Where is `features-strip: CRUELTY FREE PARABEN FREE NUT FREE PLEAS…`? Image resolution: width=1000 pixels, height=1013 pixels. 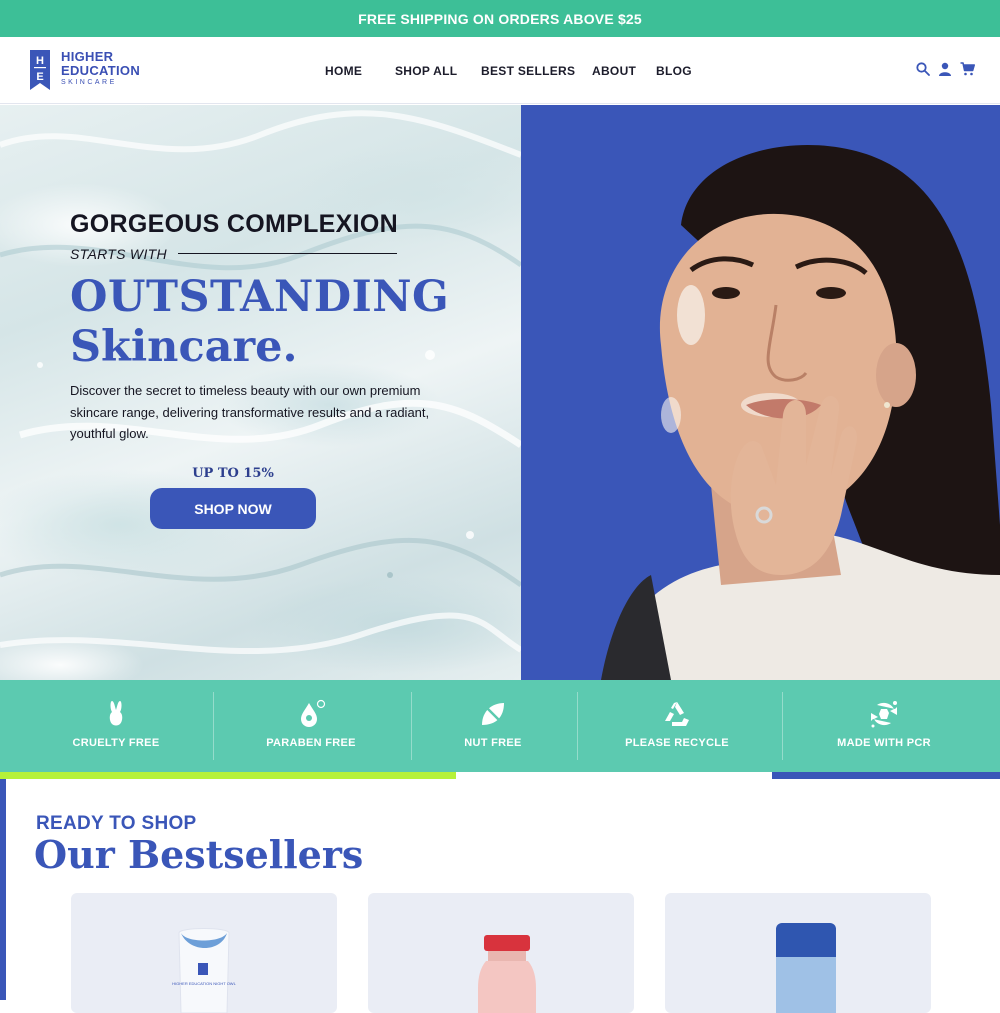 features-strip: CRUELTY FREE PARABEN FREE NUT FREE PLEAS… is located at coordinates (500, 726).